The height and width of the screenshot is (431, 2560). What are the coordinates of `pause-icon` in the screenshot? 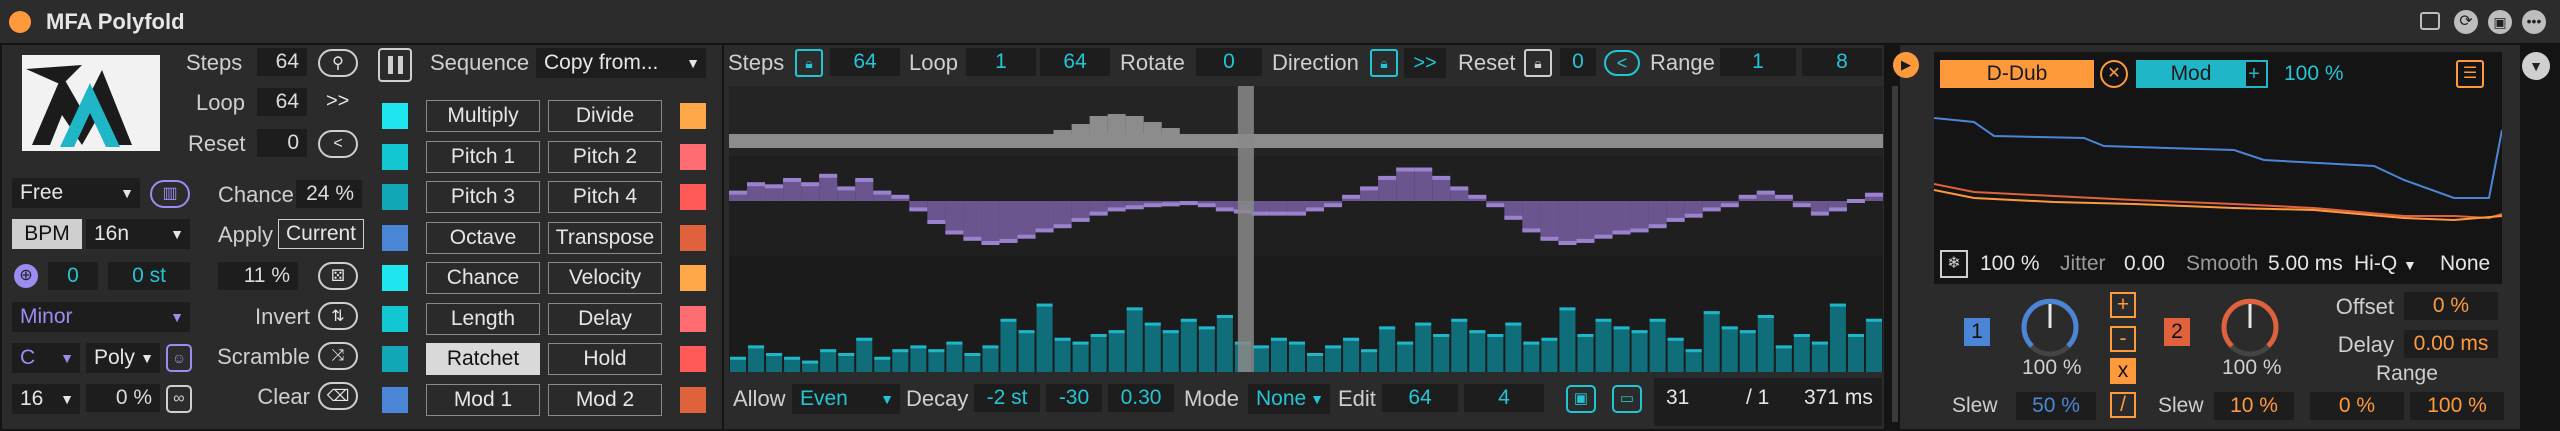 It's located at (395, 65).